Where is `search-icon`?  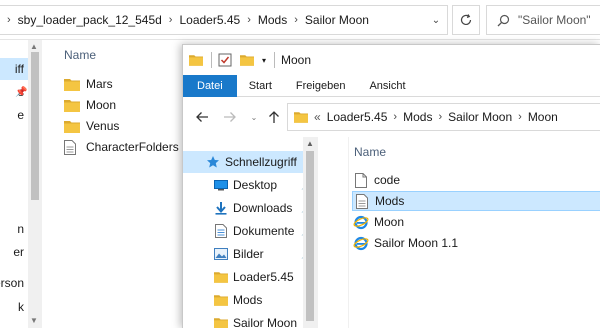 search-icon is located at coordinates (503, 20).